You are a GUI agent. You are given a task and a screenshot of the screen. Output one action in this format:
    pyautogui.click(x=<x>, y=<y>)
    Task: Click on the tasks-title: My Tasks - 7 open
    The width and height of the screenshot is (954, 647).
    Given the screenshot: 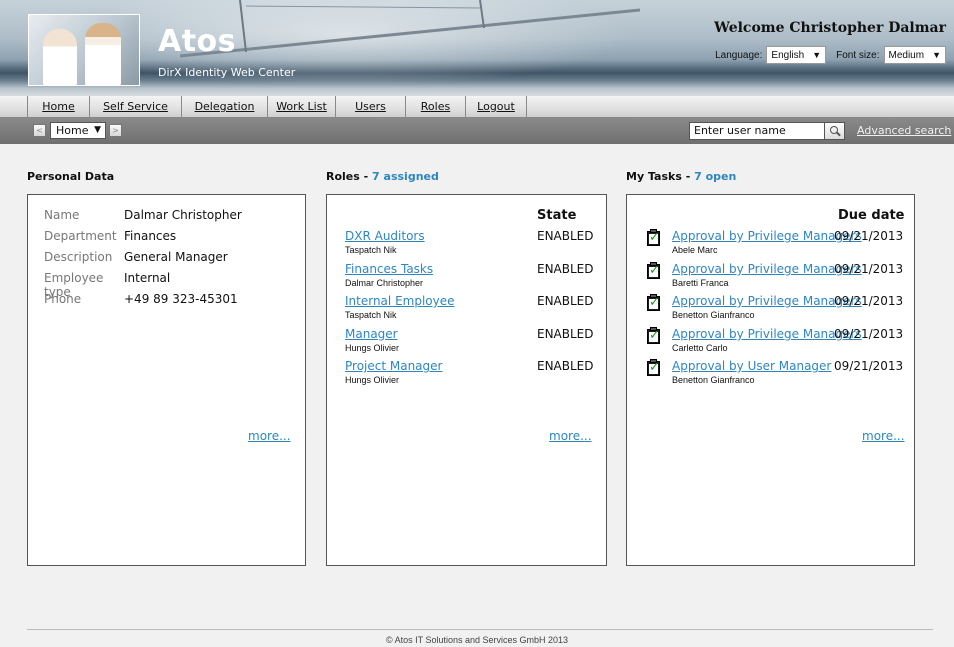 What is the action you would take?
    pyautogui.click(x=681, y=176)
    